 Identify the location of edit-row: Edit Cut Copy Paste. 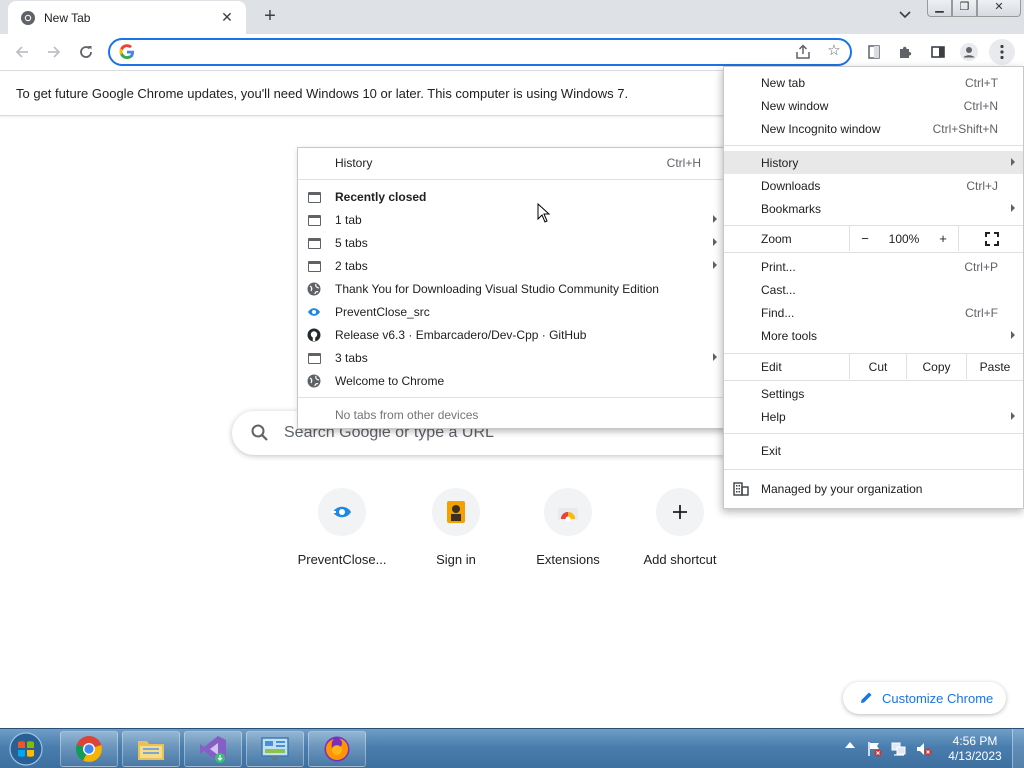
(873, 366).